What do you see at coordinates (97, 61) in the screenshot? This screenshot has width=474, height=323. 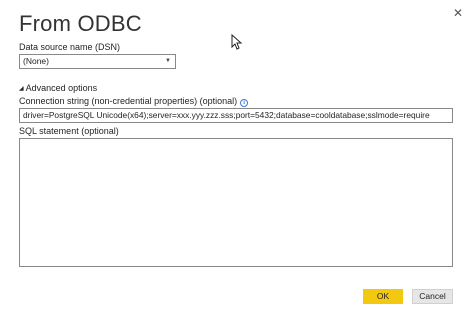 I see `dsn-dropdown: (None) ▼` at bounding box center [97, 61].